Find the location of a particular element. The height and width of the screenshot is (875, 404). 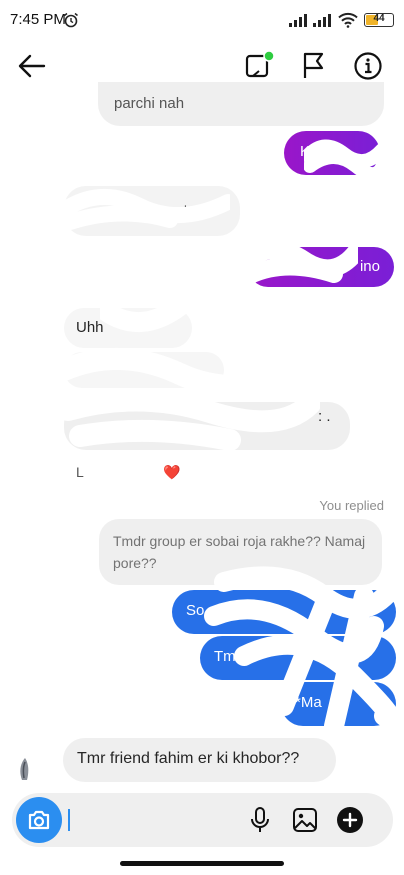

battery-icon: 44 is located at coordinates (379, 20).